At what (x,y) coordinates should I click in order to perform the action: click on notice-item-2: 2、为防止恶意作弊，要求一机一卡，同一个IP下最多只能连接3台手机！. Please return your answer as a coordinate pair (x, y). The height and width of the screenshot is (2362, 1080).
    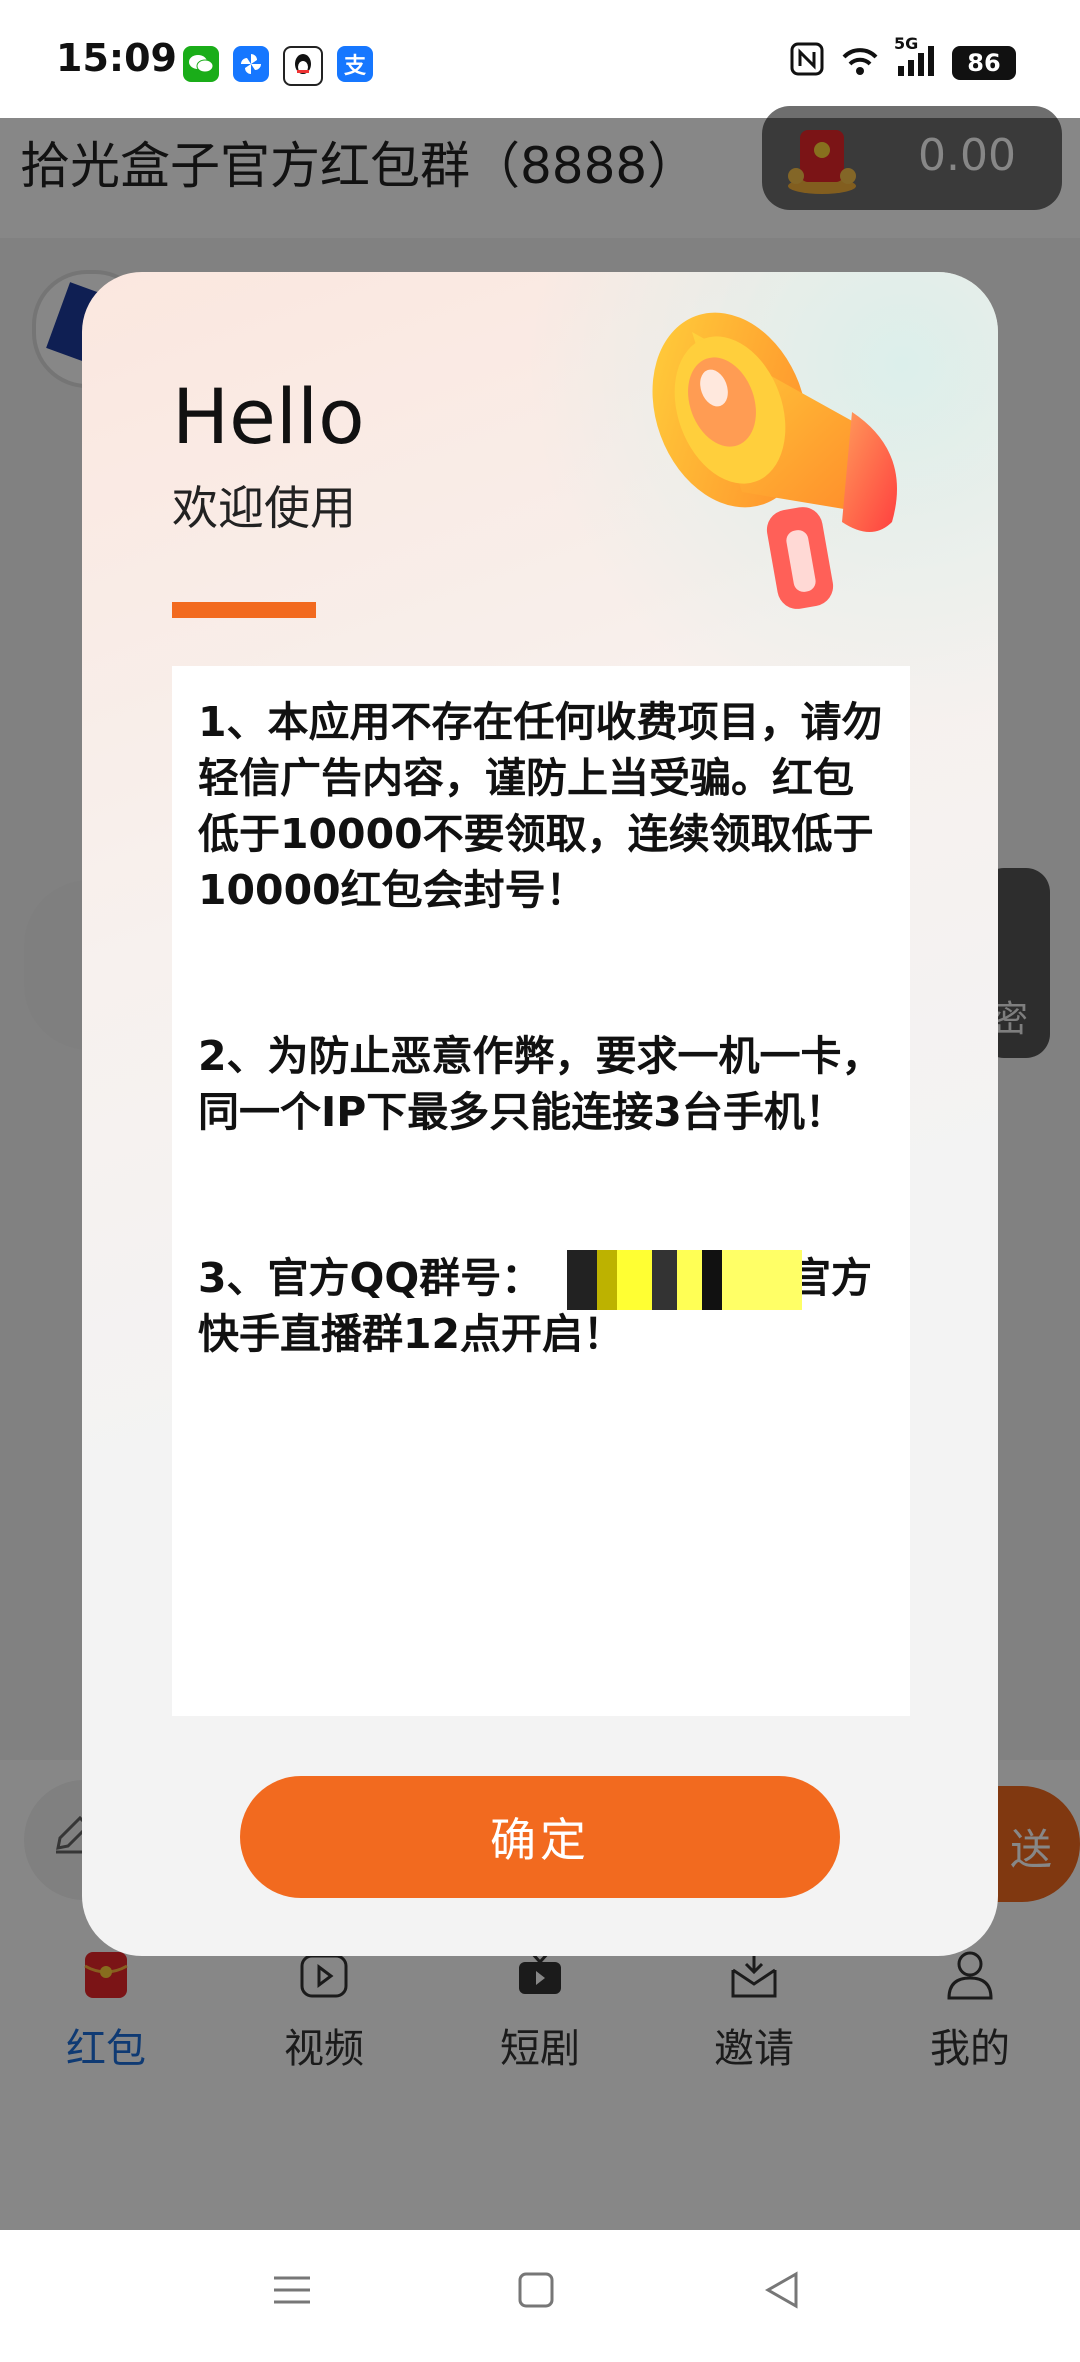
    Looking at the image, I should click on (540, 1084).